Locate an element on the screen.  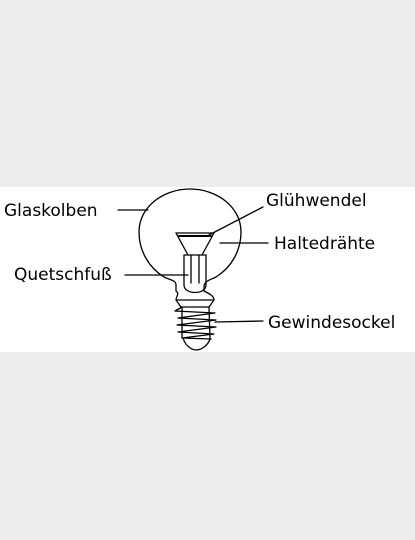
leader-gluehwendel is located at coordinates (236, 221).